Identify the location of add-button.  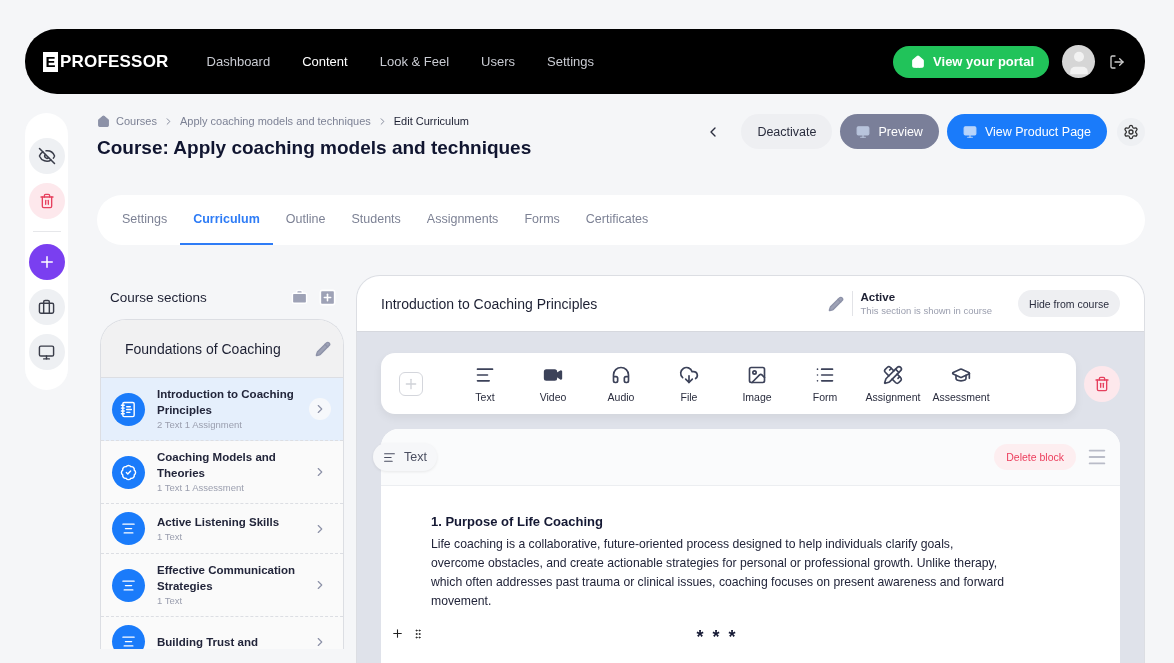
(46, 262).